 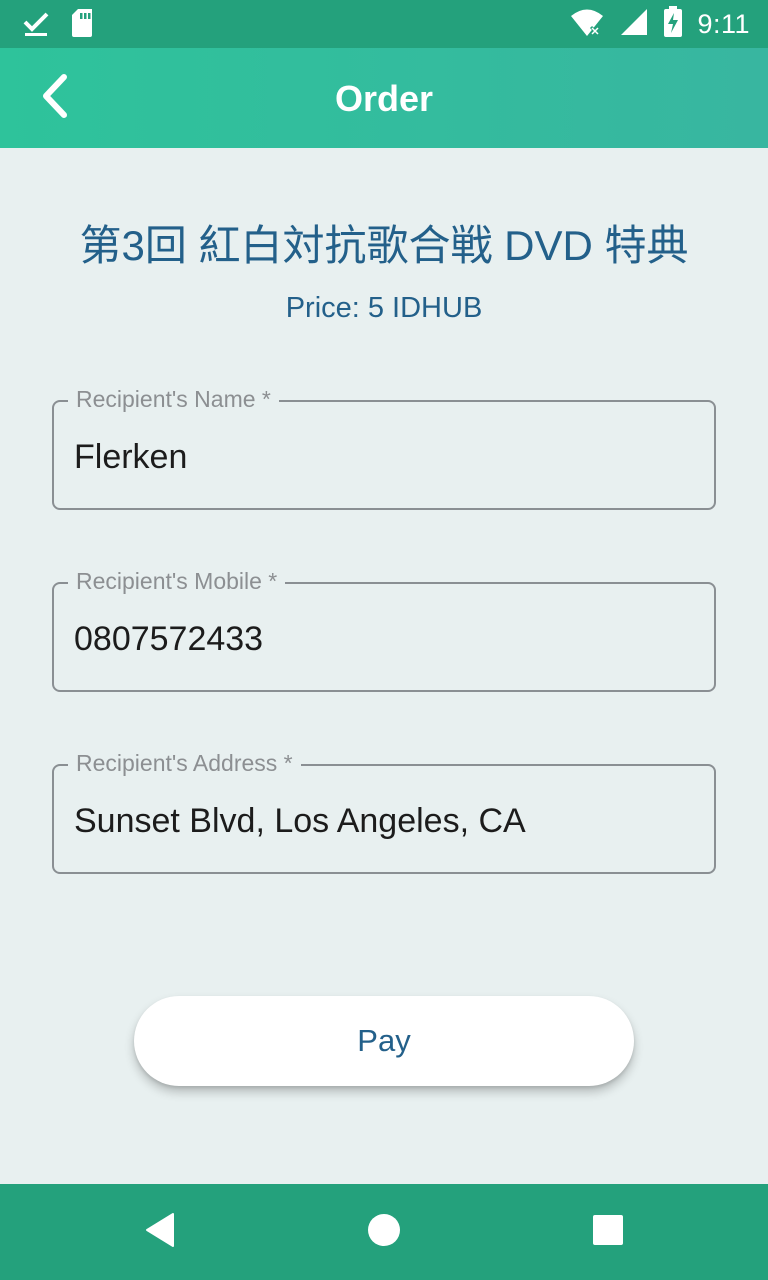 What do you see at coordinates (384, 639) in the screenshot?
I see `recipient-mobile-input` at bounding box center [384, 639].